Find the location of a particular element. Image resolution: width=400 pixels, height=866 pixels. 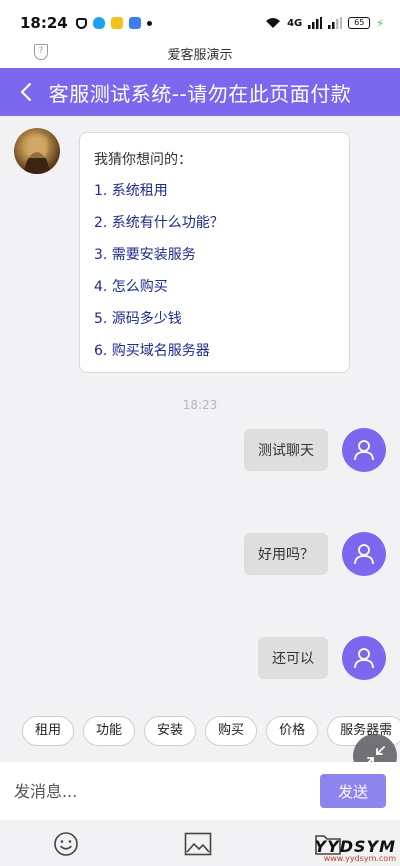

bot-message-title: 我猜你想问的： is located at coordinates (143, 160).